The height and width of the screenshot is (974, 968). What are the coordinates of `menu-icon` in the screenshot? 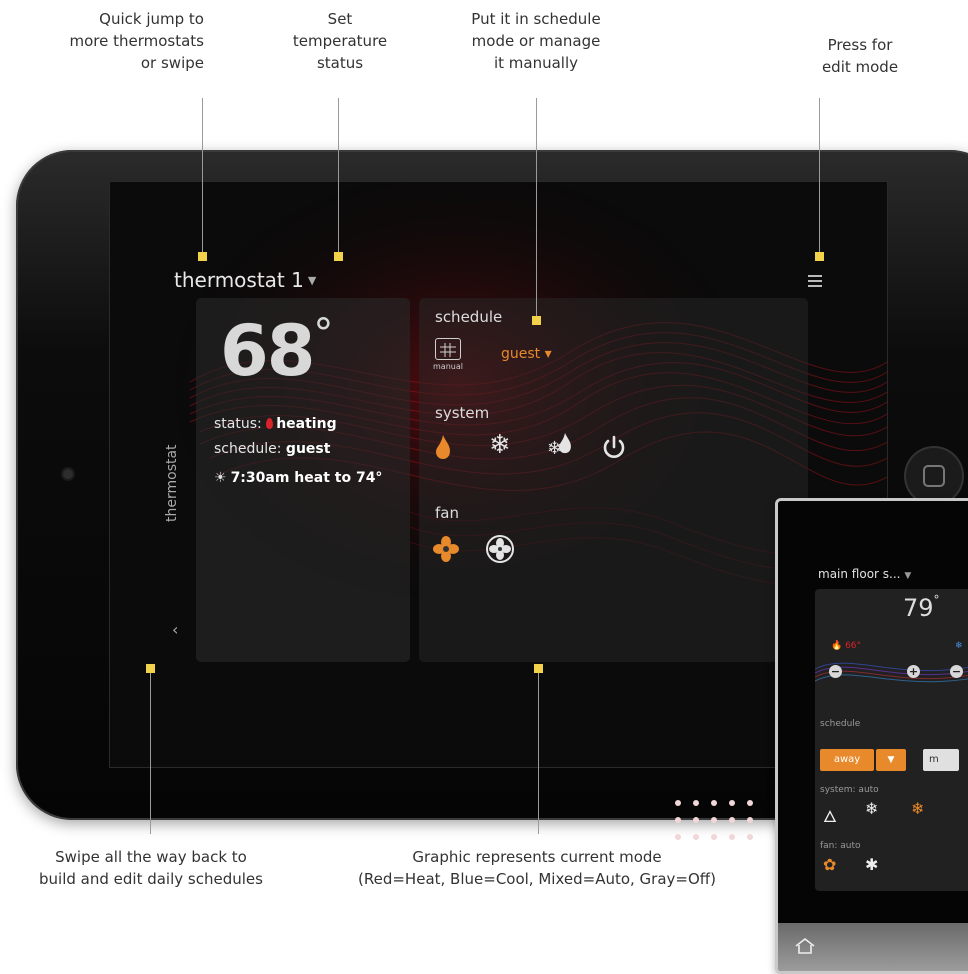 It's located at (815, 281).